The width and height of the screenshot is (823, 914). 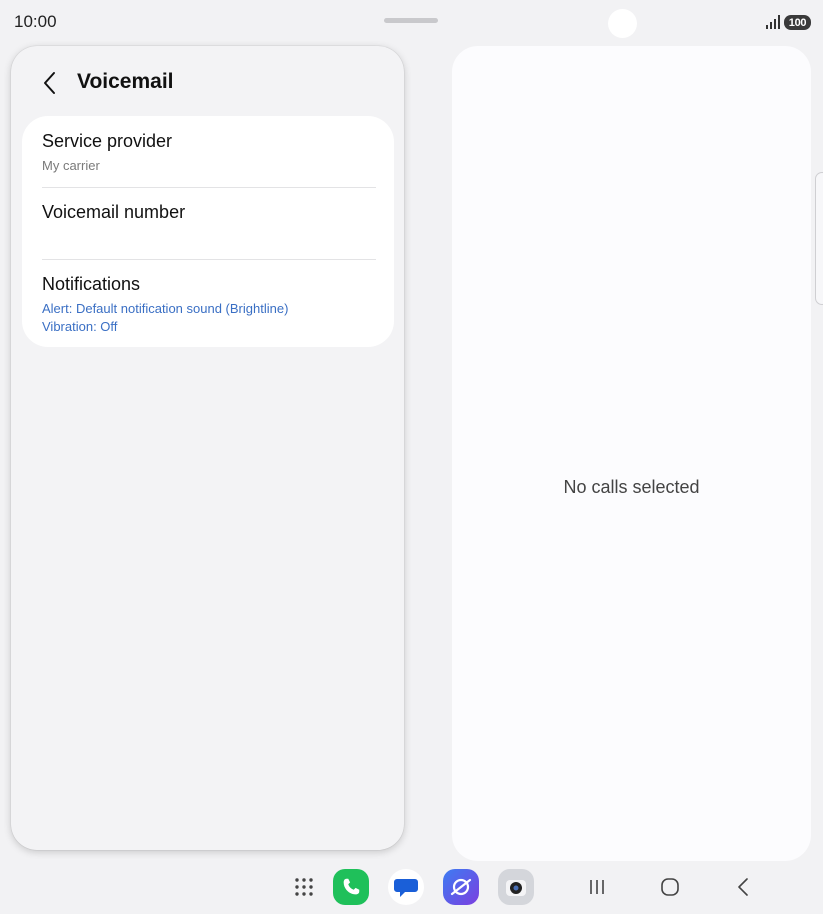 I want to click on setting-service-provider: Service provider My carrier, so click(x=208, y=151).